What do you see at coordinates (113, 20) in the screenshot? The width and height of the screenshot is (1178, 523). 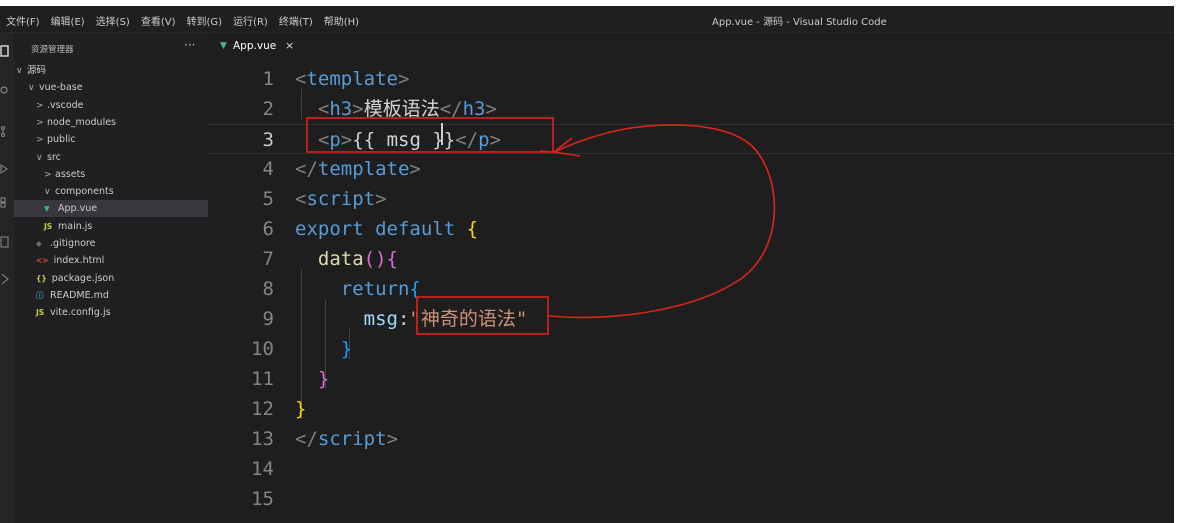 I see `menu-item: 选择(S)` at bounding box center [113, 20].